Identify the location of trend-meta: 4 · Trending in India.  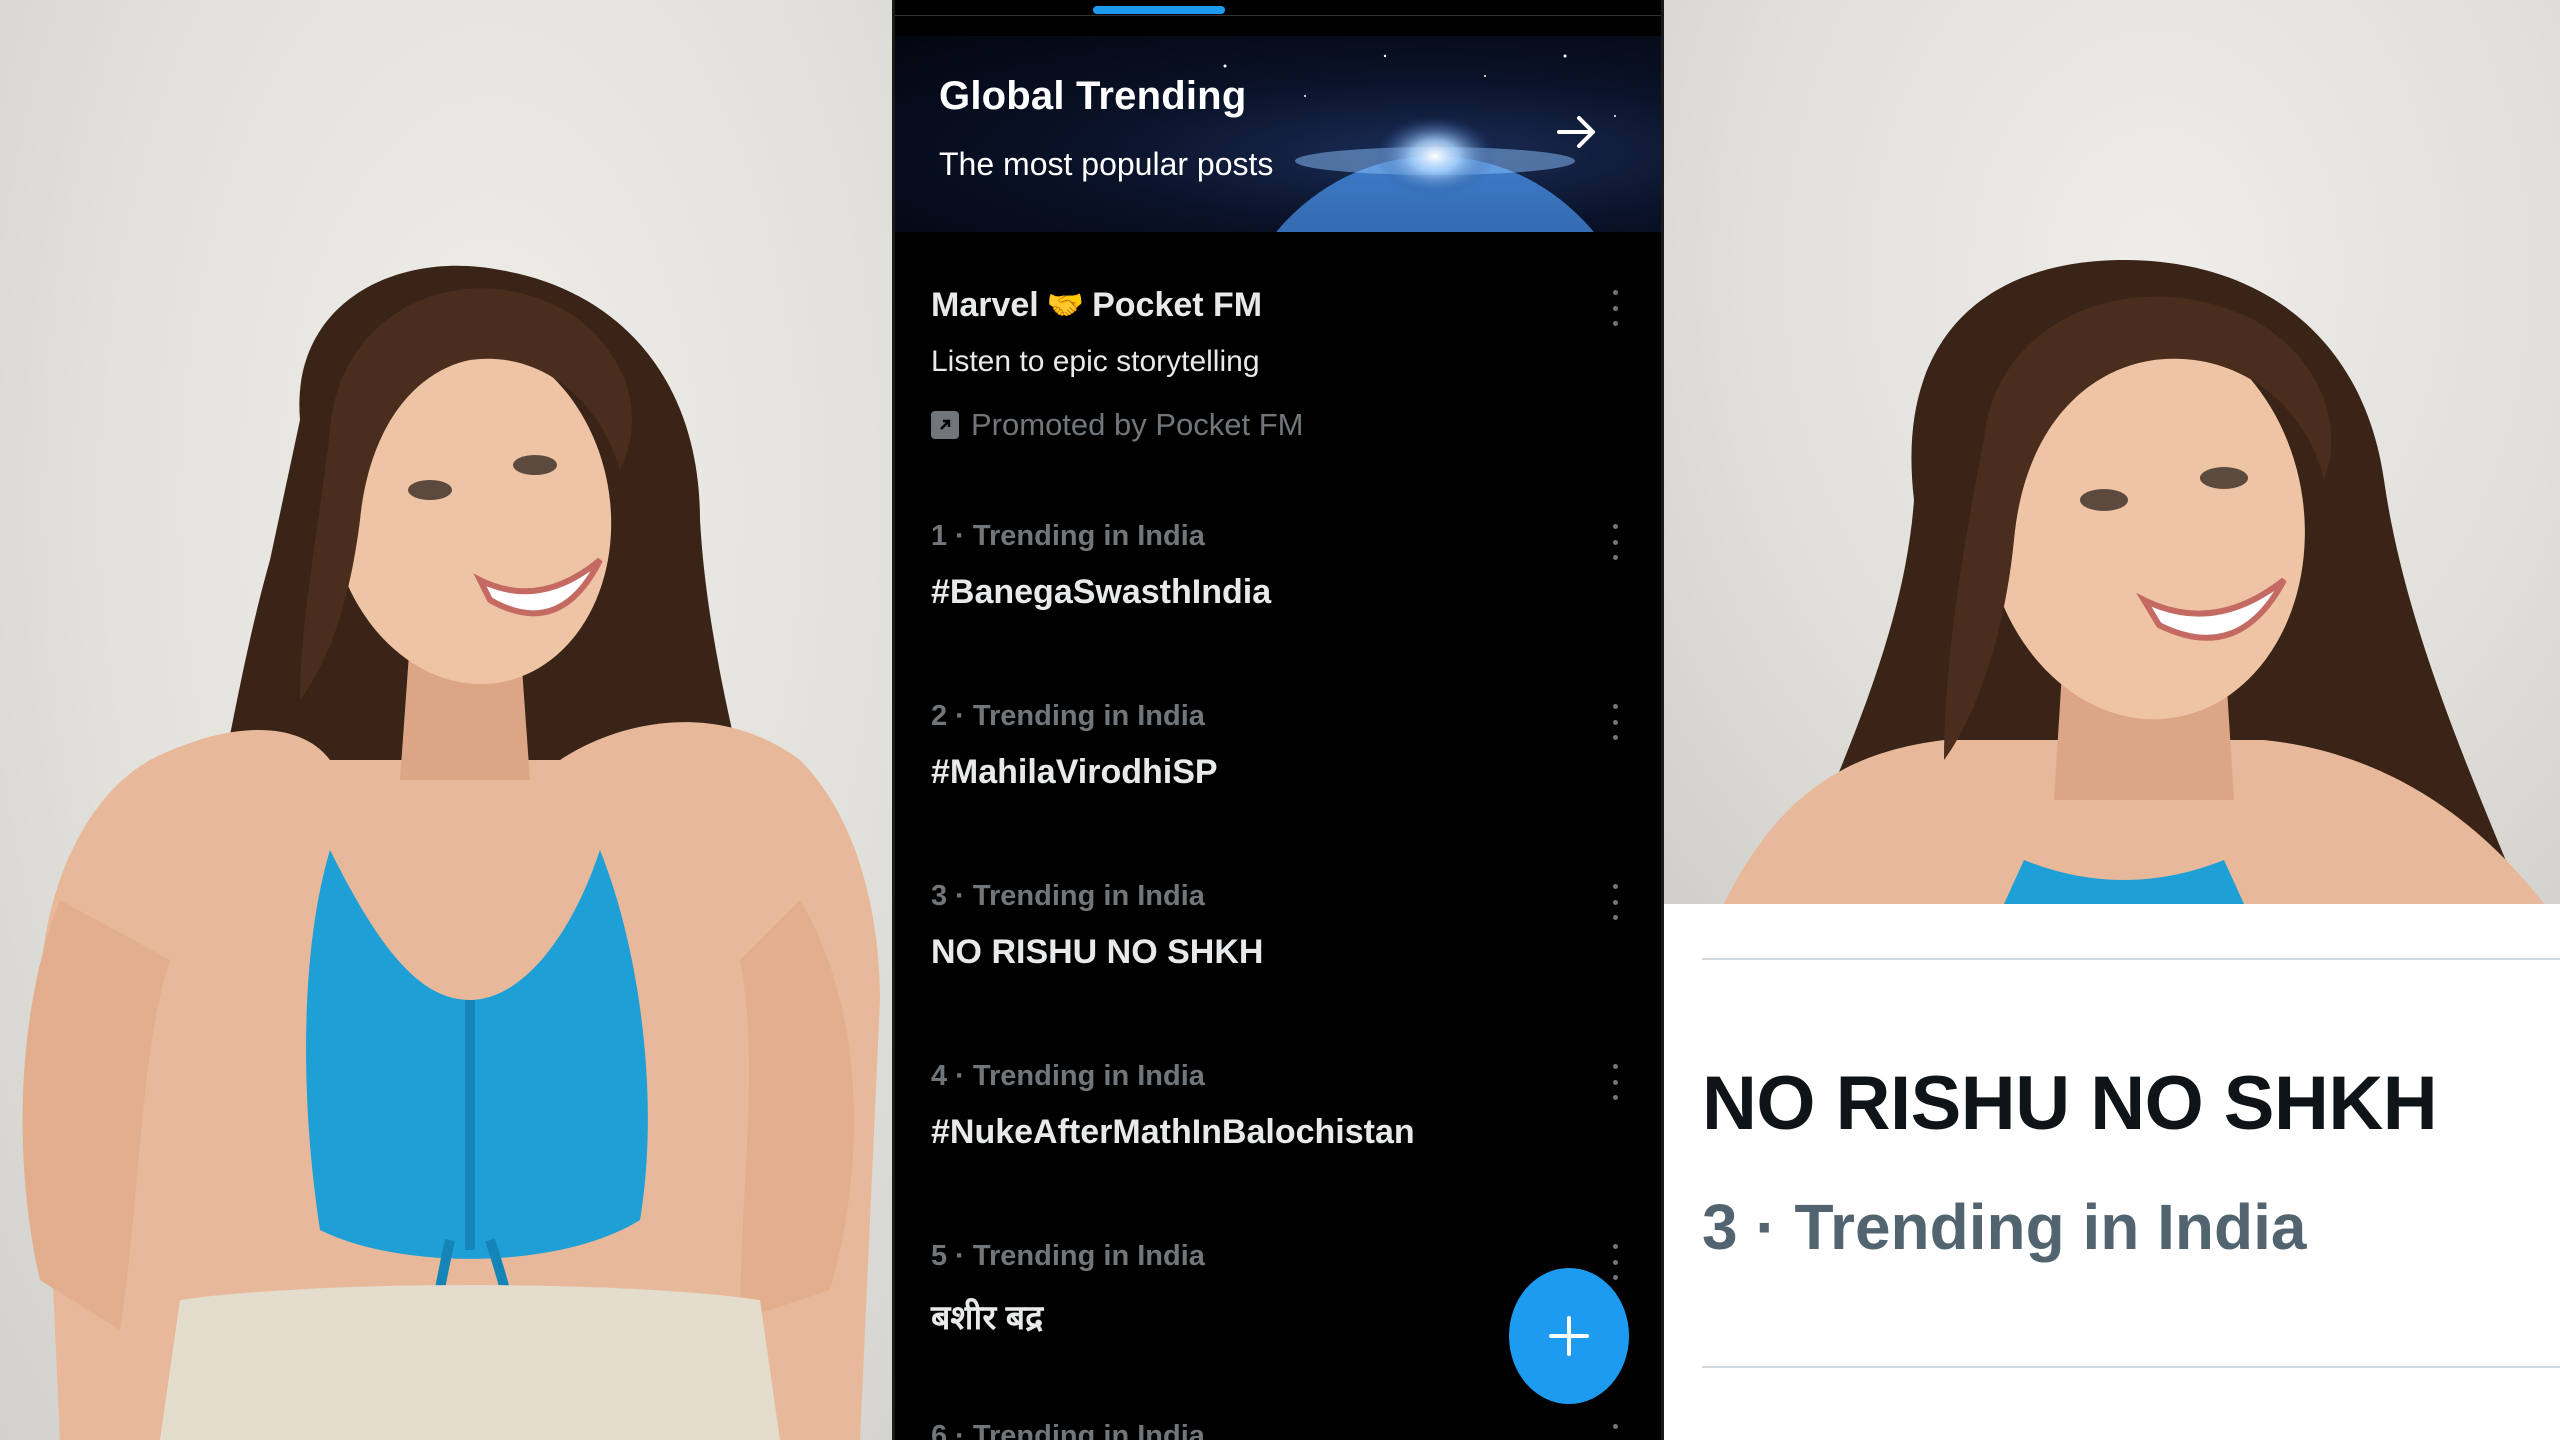
(1068, 1076).